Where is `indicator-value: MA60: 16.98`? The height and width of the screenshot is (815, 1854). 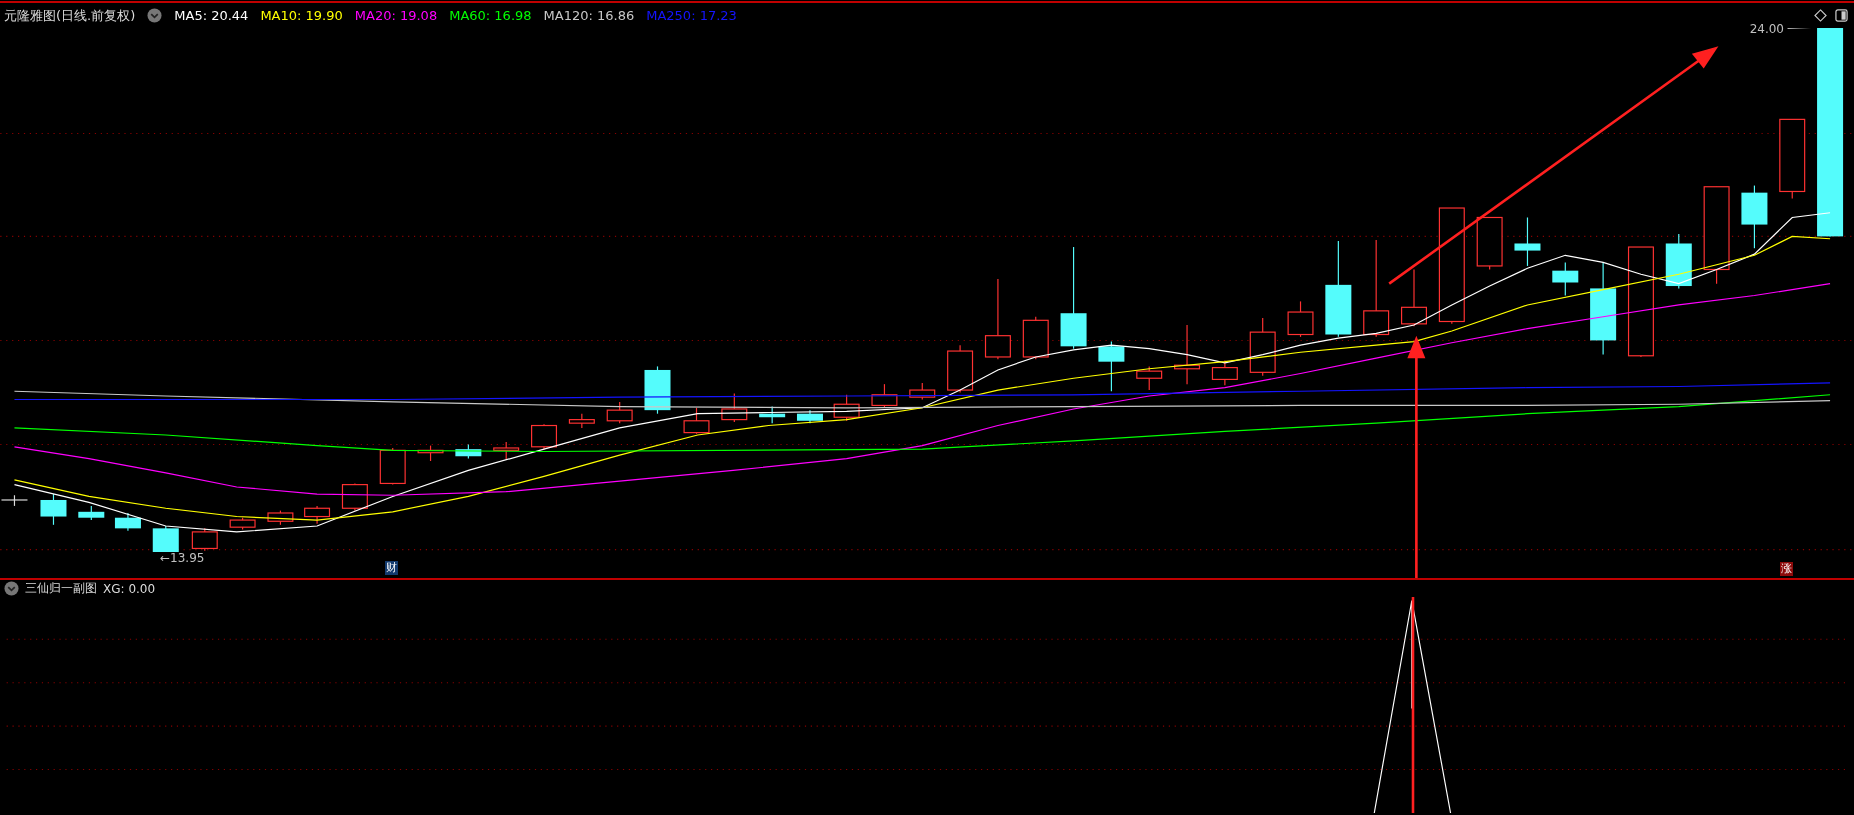
indicator-value: MA60: 16.98 is located at coordinates (490, 15).